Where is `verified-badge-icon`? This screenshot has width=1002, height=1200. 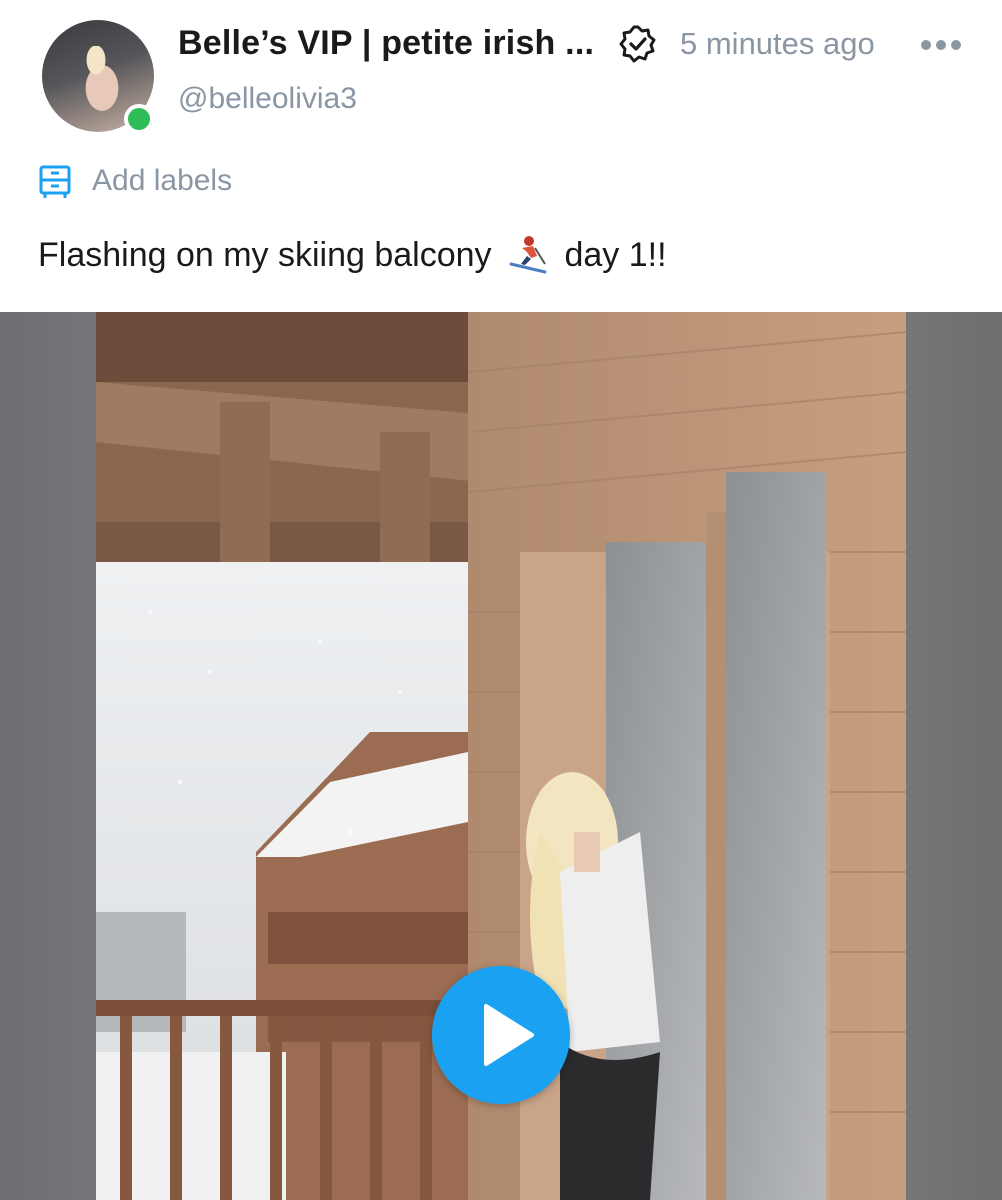
verified-badge-icon is located at coordinates (637, 44).